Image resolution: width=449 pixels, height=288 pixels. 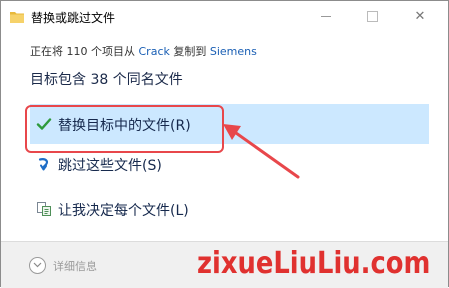 What do you see at coordinates (44, 209) in the screenshot?
I see `file-compare-icon` at bounding box center [44, 209].